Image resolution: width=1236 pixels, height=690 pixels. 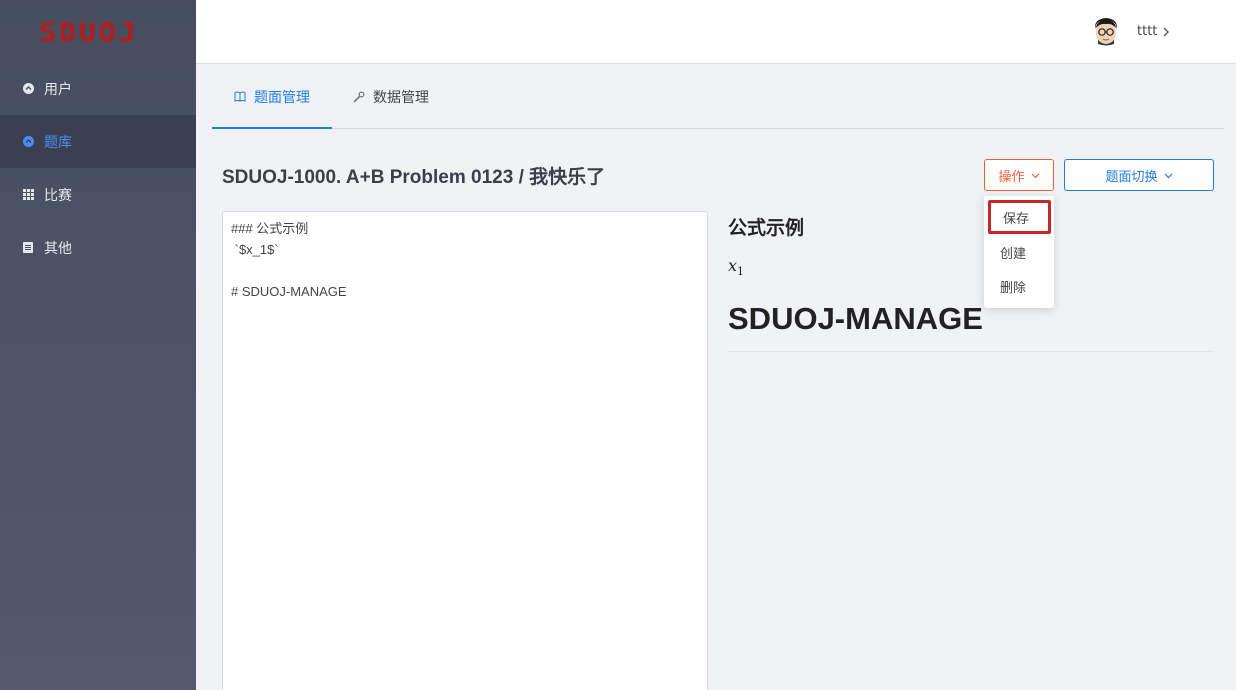 I want to click on operations-dropdown-button: 操作, so click(x=1019, y=175).